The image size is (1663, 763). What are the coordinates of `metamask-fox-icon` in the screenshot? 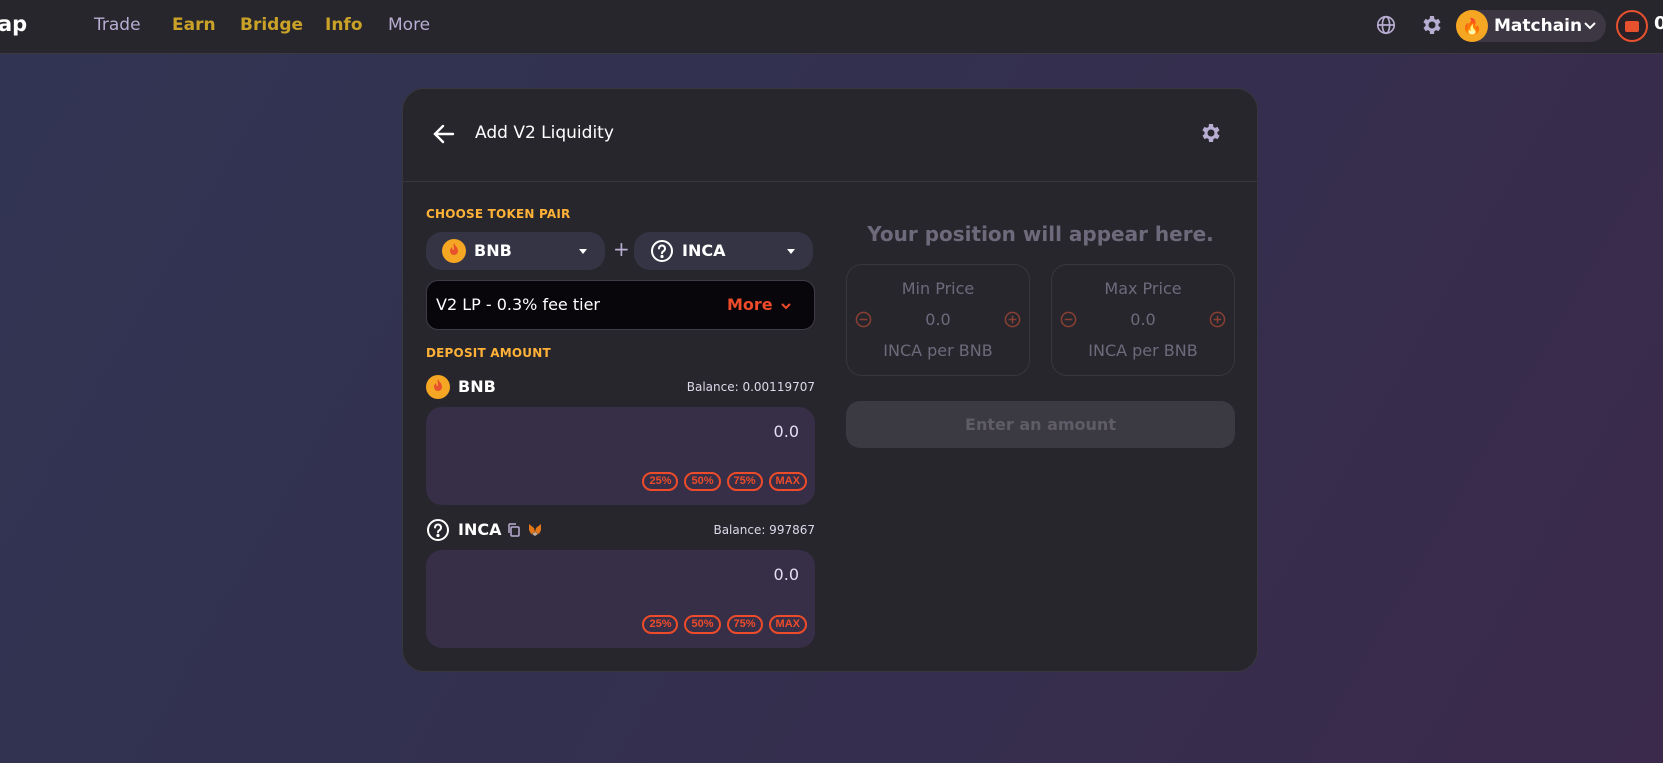 It's located at (535, 530).